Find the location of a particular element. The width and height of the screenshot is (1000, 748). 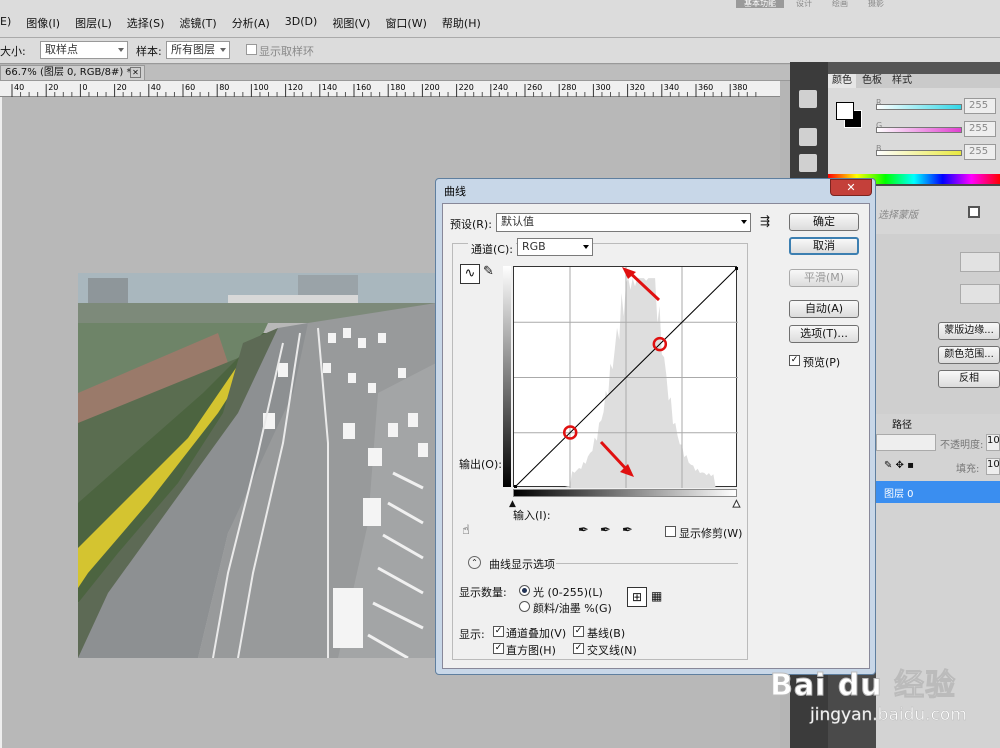

curve-edit-icon: ∿ is located at coordinates (470, 274).